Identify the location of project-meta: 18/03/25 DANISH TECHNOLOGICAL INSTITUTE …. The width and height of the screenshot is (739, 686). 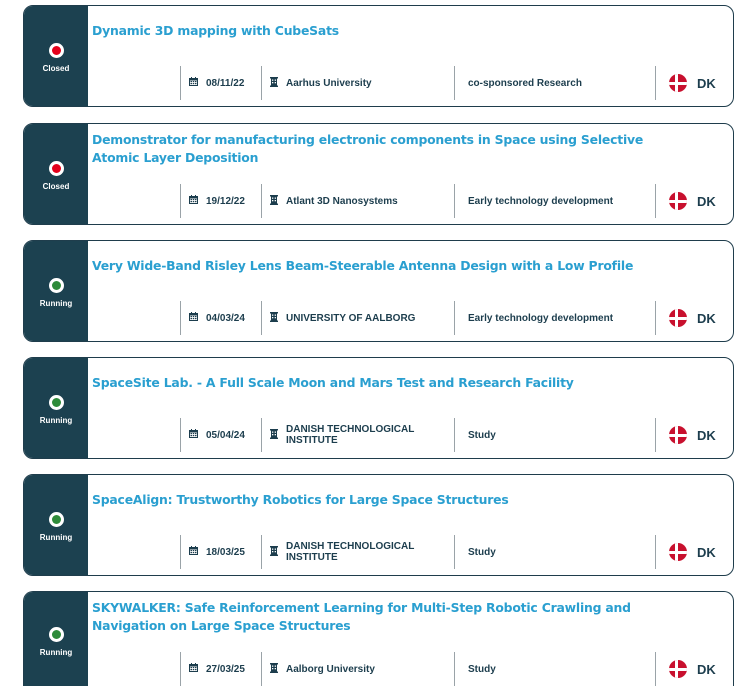
(448, 552).